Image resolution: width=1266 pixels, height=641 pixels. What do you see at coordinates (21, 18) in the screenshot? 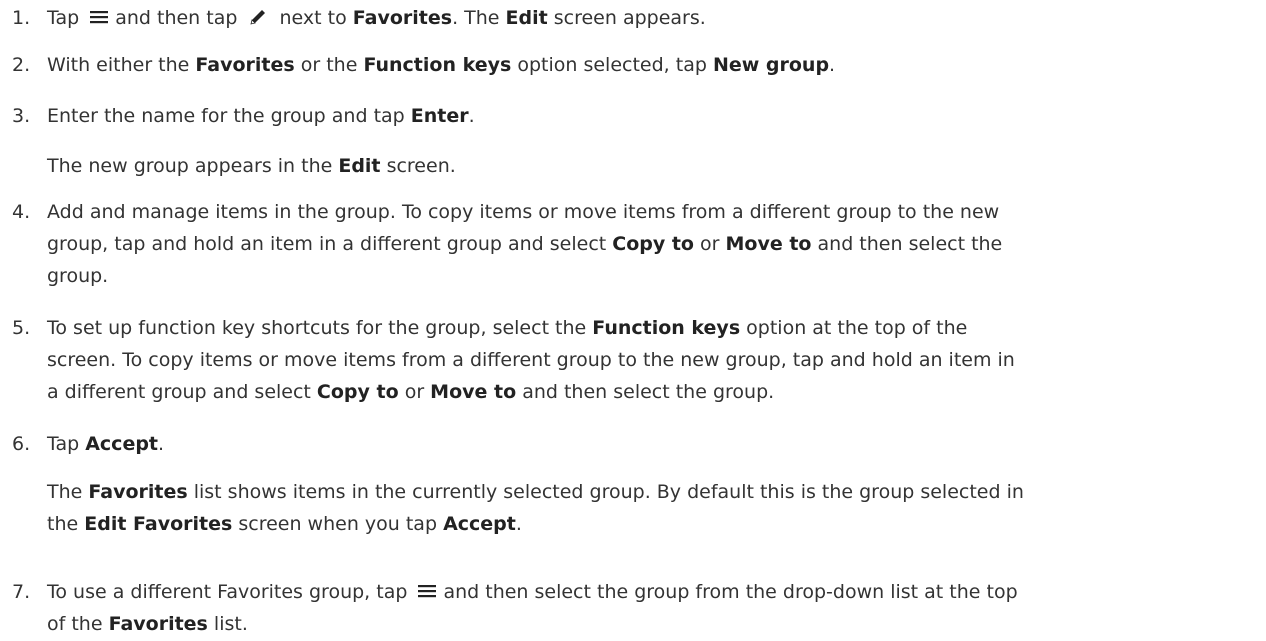
I see `step-number: 1.` at bounding box center [21, 18].